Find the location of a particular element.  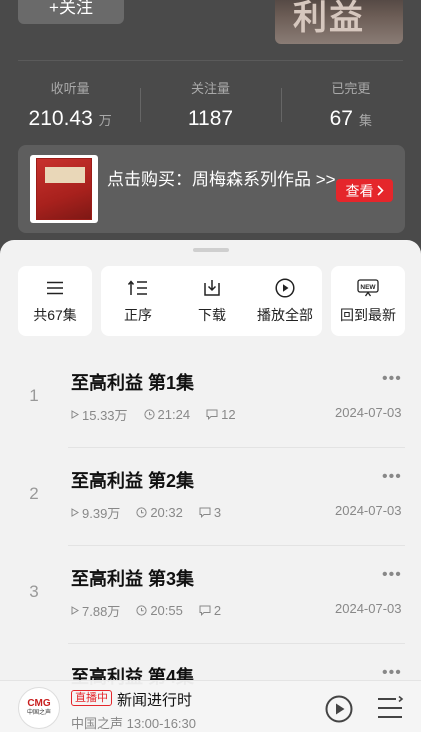

mini-player: CMG 中国之声 直播中 新闻进行时 中国之声 13:00-16:30 is located at coordinates (210, 706).